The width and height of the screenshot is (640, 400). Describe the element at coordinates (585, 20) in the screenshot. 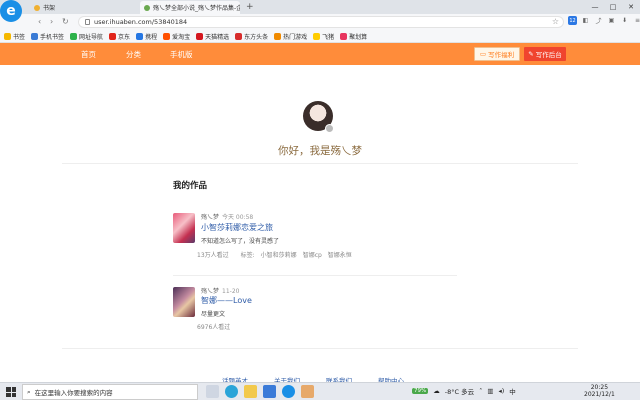

I see `extension-icon: ◧` at that location.